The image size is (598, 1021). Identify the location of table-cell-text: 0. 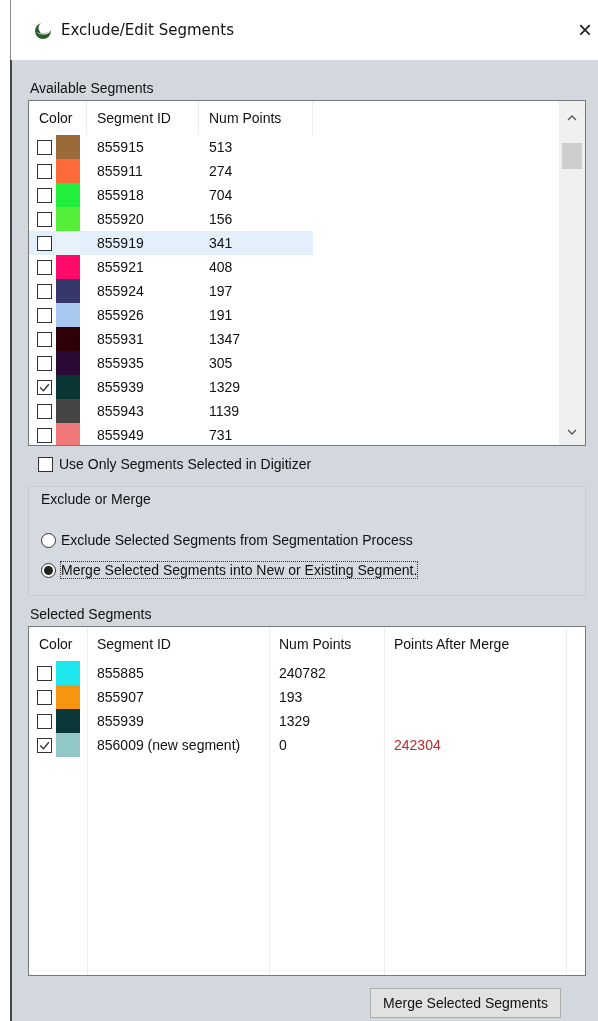
(283, 745).